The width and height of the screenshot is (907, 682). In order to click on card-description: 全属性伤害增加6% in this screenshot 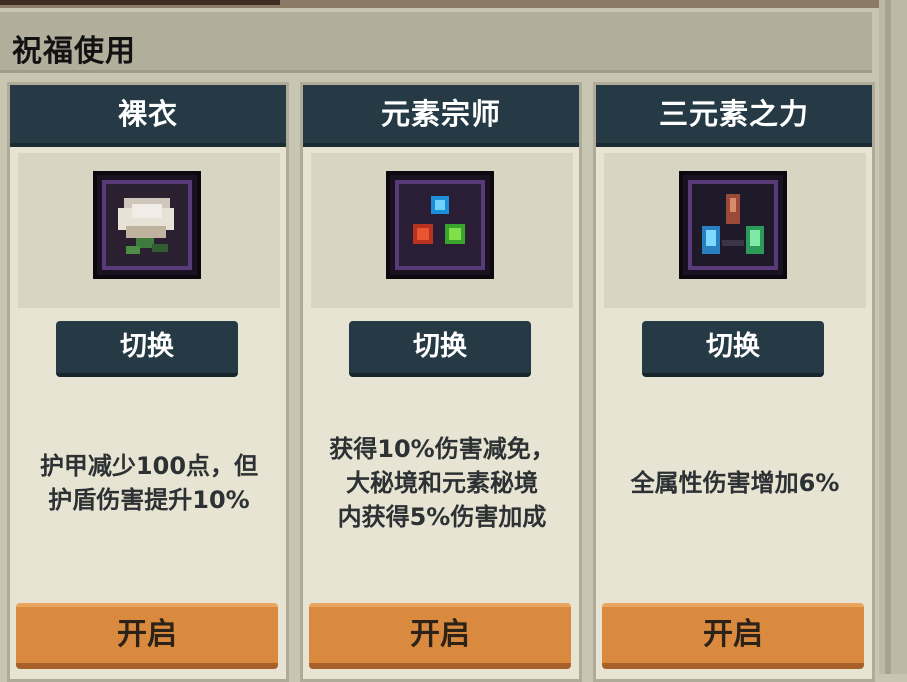, I will do `click(735, 483)`.